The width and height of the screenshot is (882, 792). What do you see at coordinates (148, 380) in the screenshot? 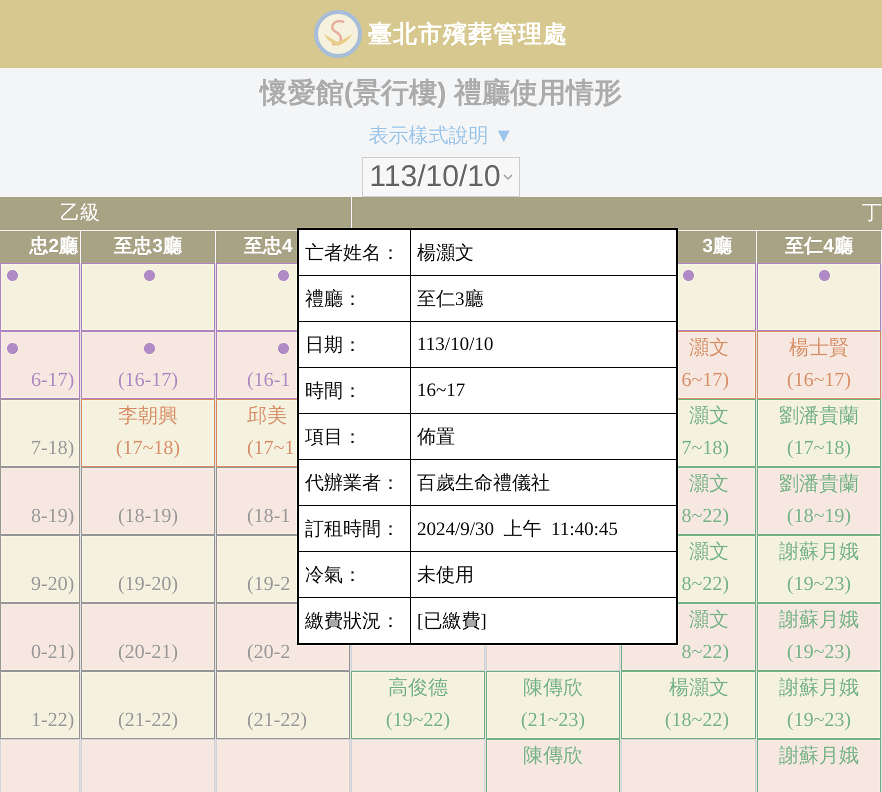
I see `time-range: (16-17)` at bounding box center [148, 380].